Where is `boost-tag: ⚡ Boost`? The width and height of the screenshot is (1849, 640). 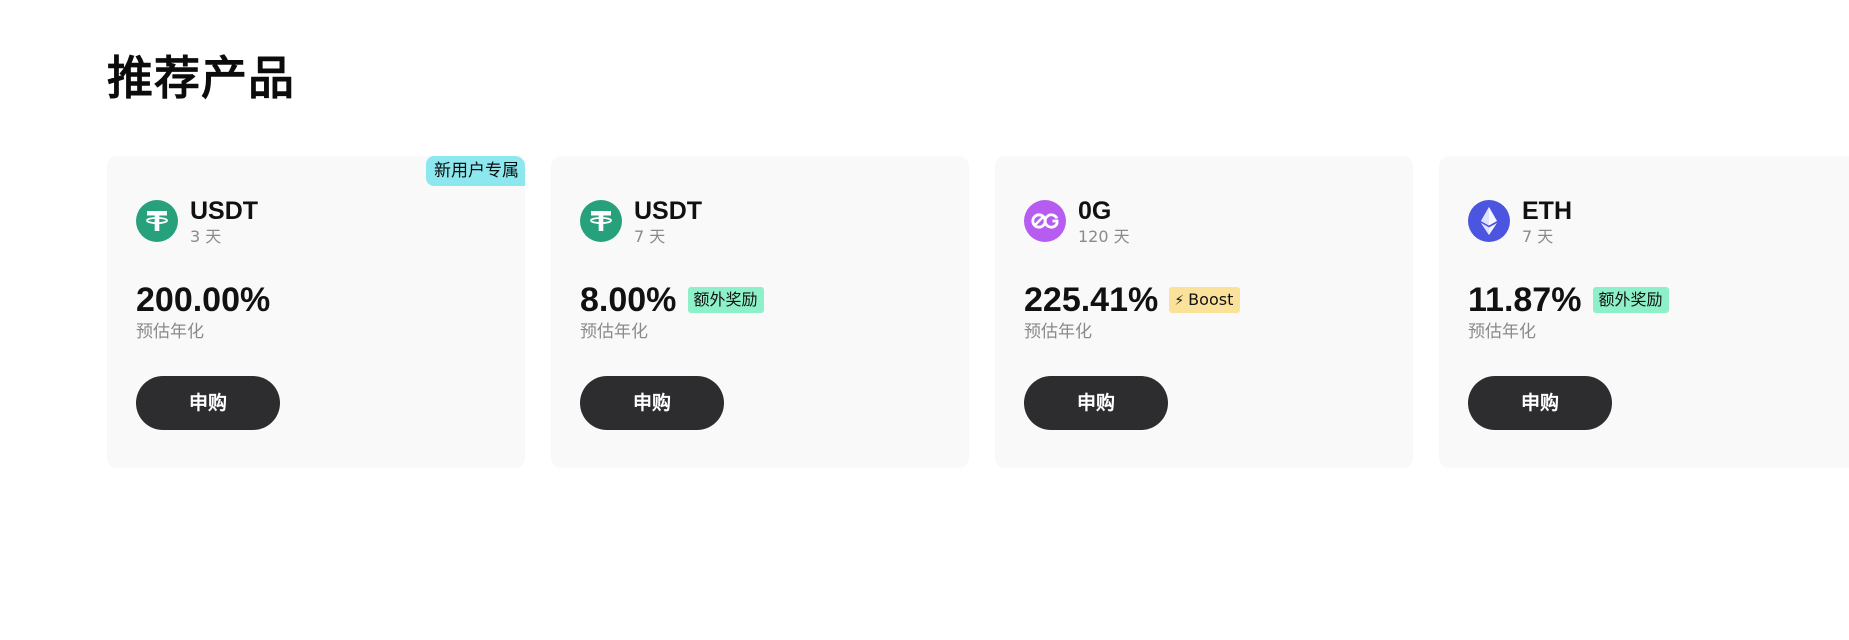 boost-tag: ⚡ Boost is located at coordinates (1205, 300).